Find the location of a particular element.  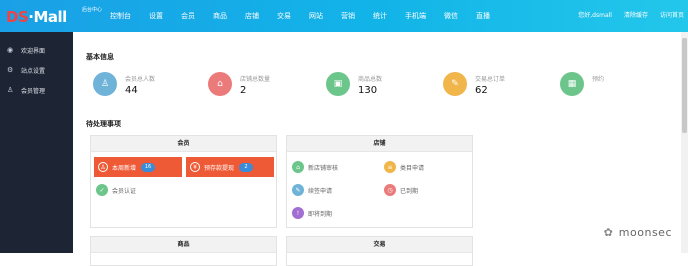

sidebar-item-welcome: ◉ 欢迎界面 is located at coordinates (36, 50).